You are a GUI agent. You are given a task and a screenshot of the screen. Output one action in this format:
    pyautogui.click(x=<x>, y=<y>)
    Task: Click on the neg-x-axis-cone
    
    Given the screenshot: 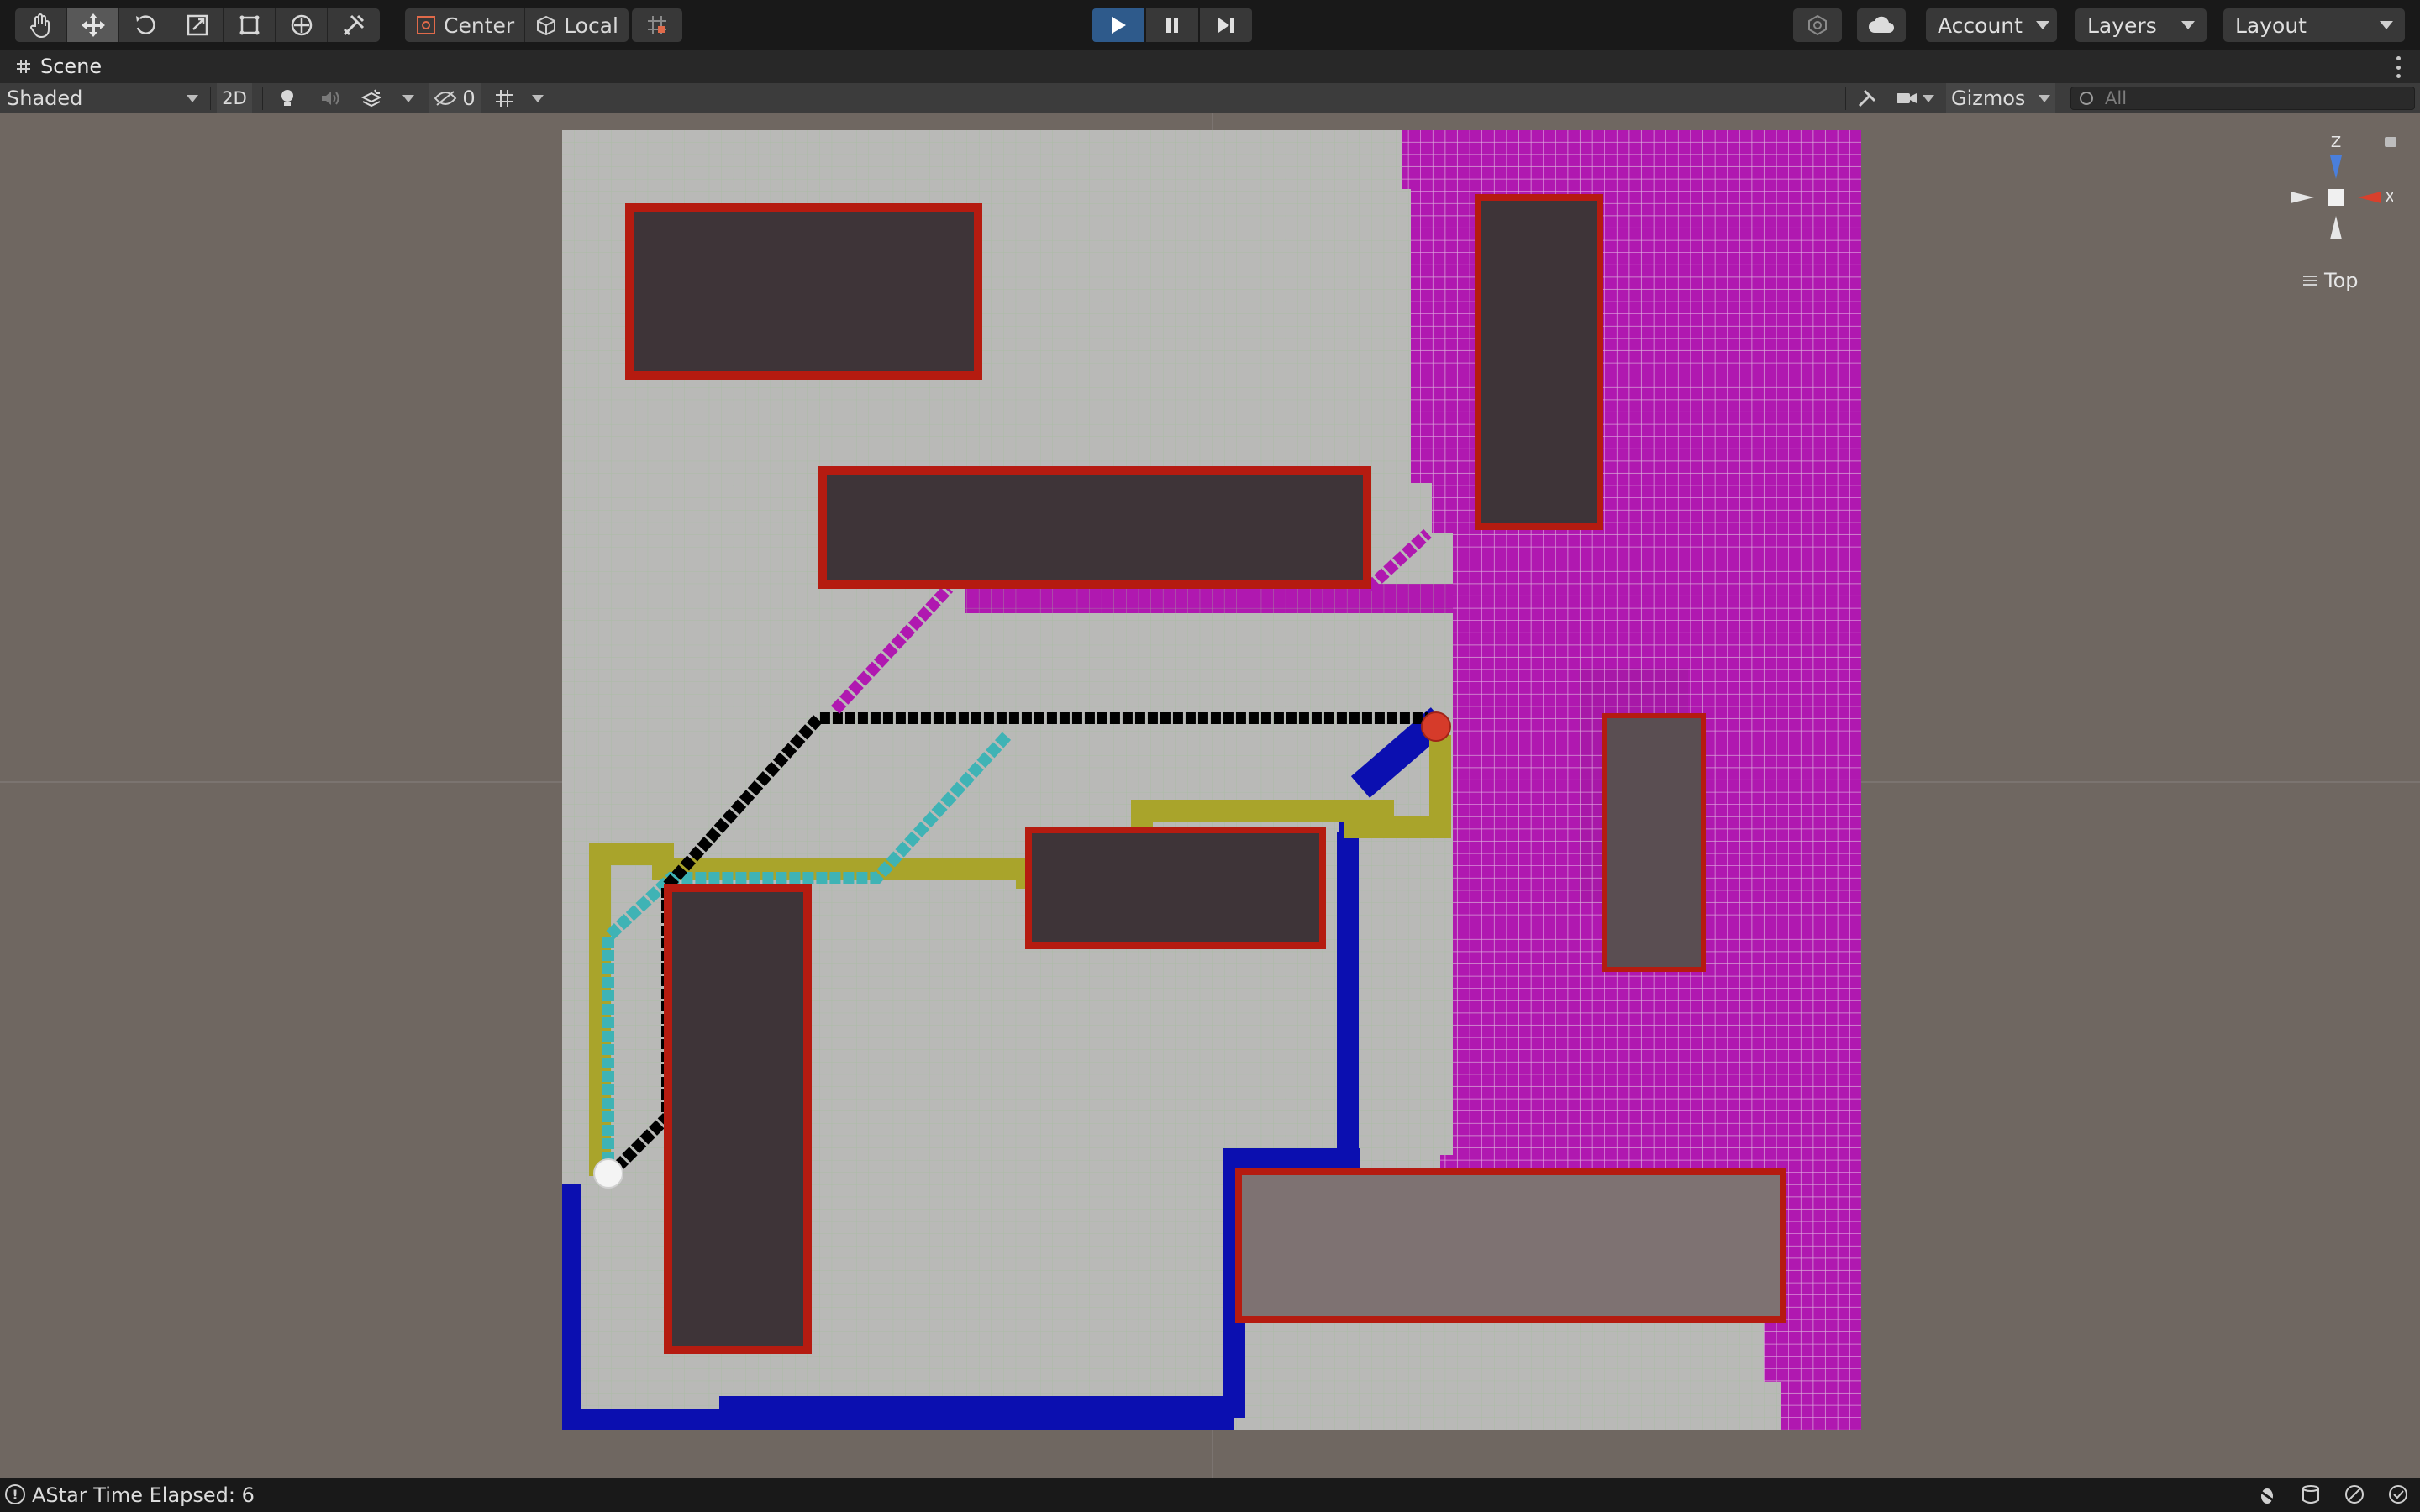 What is the action you would take?
    pyautogui.click(x=2302, y=197)
    